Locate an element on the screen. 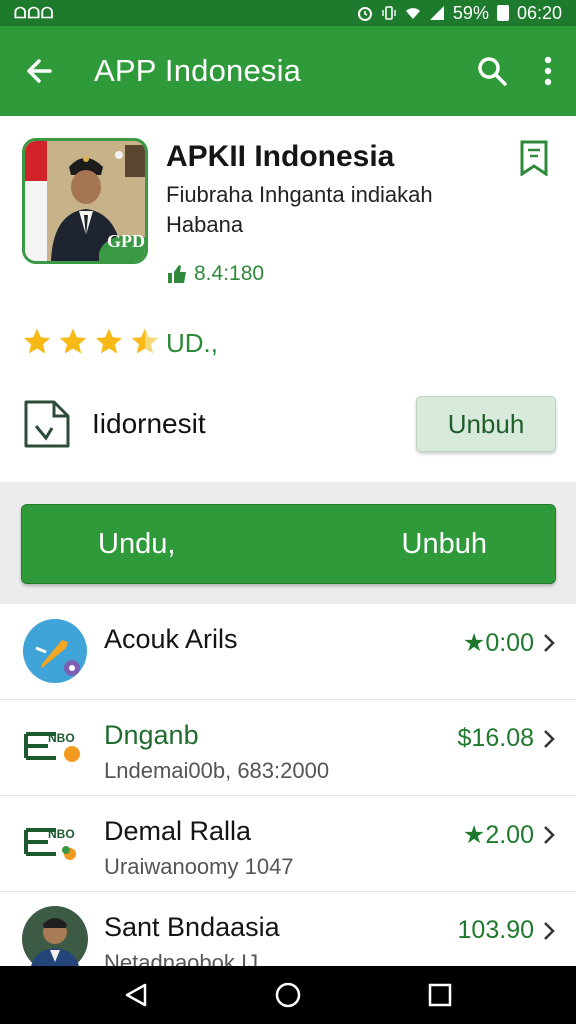  primary-button-right-label: Unbuh is located at coordinates (444, 543).